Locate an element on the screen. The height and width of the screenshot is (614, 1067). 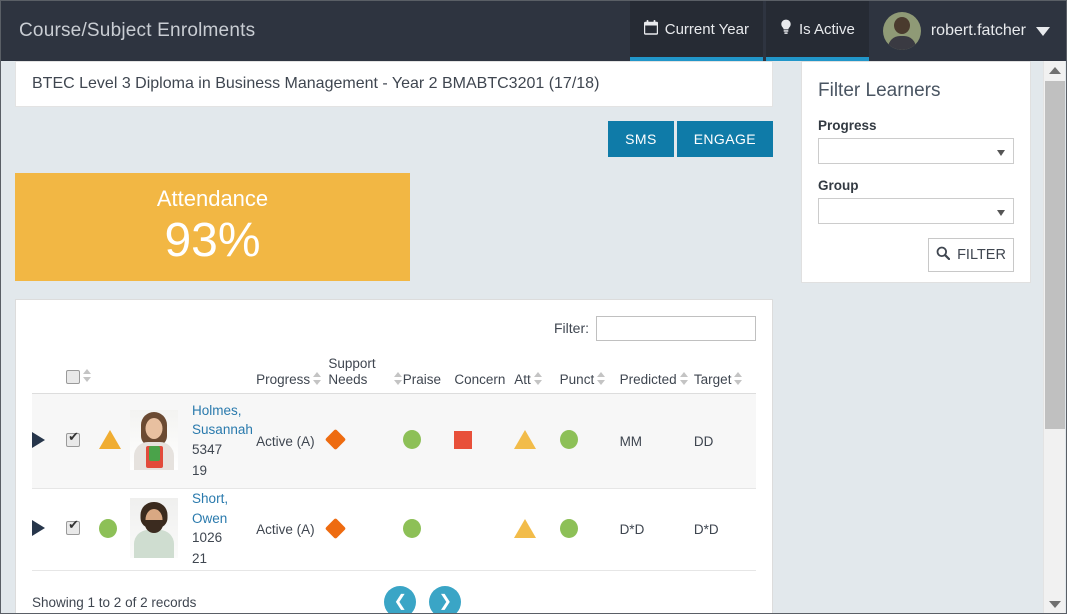
scroll-down-arrow-icon is located at coordinates (1055, 604).